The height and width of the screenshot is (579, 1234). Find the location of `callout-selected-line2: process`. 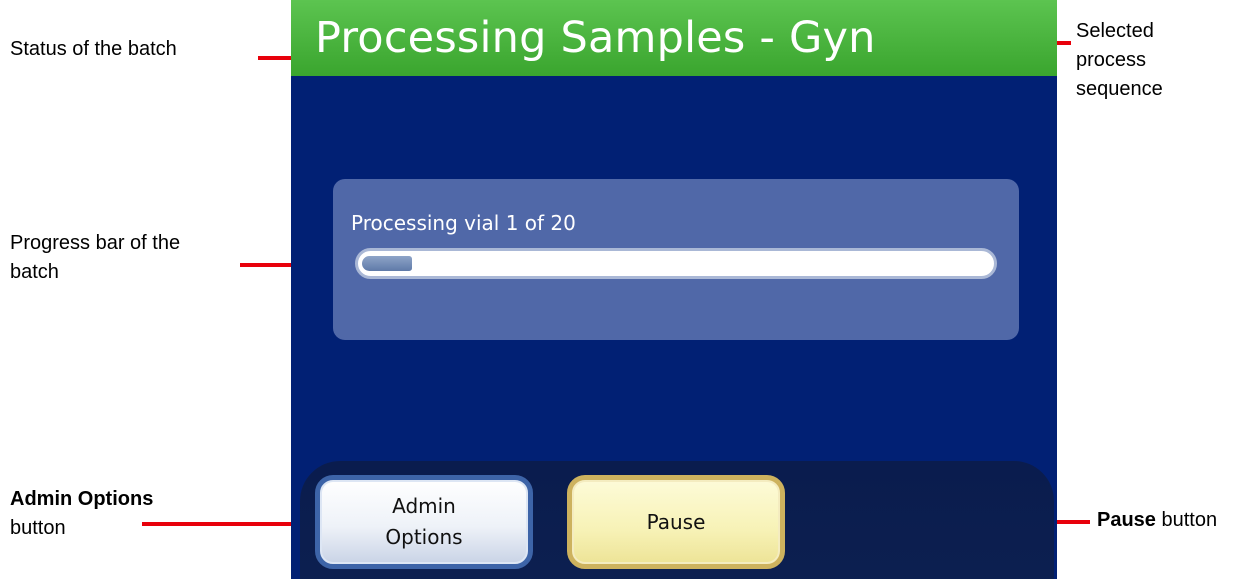

callout-selected-line2: process is located at coordinates (1111, 60).